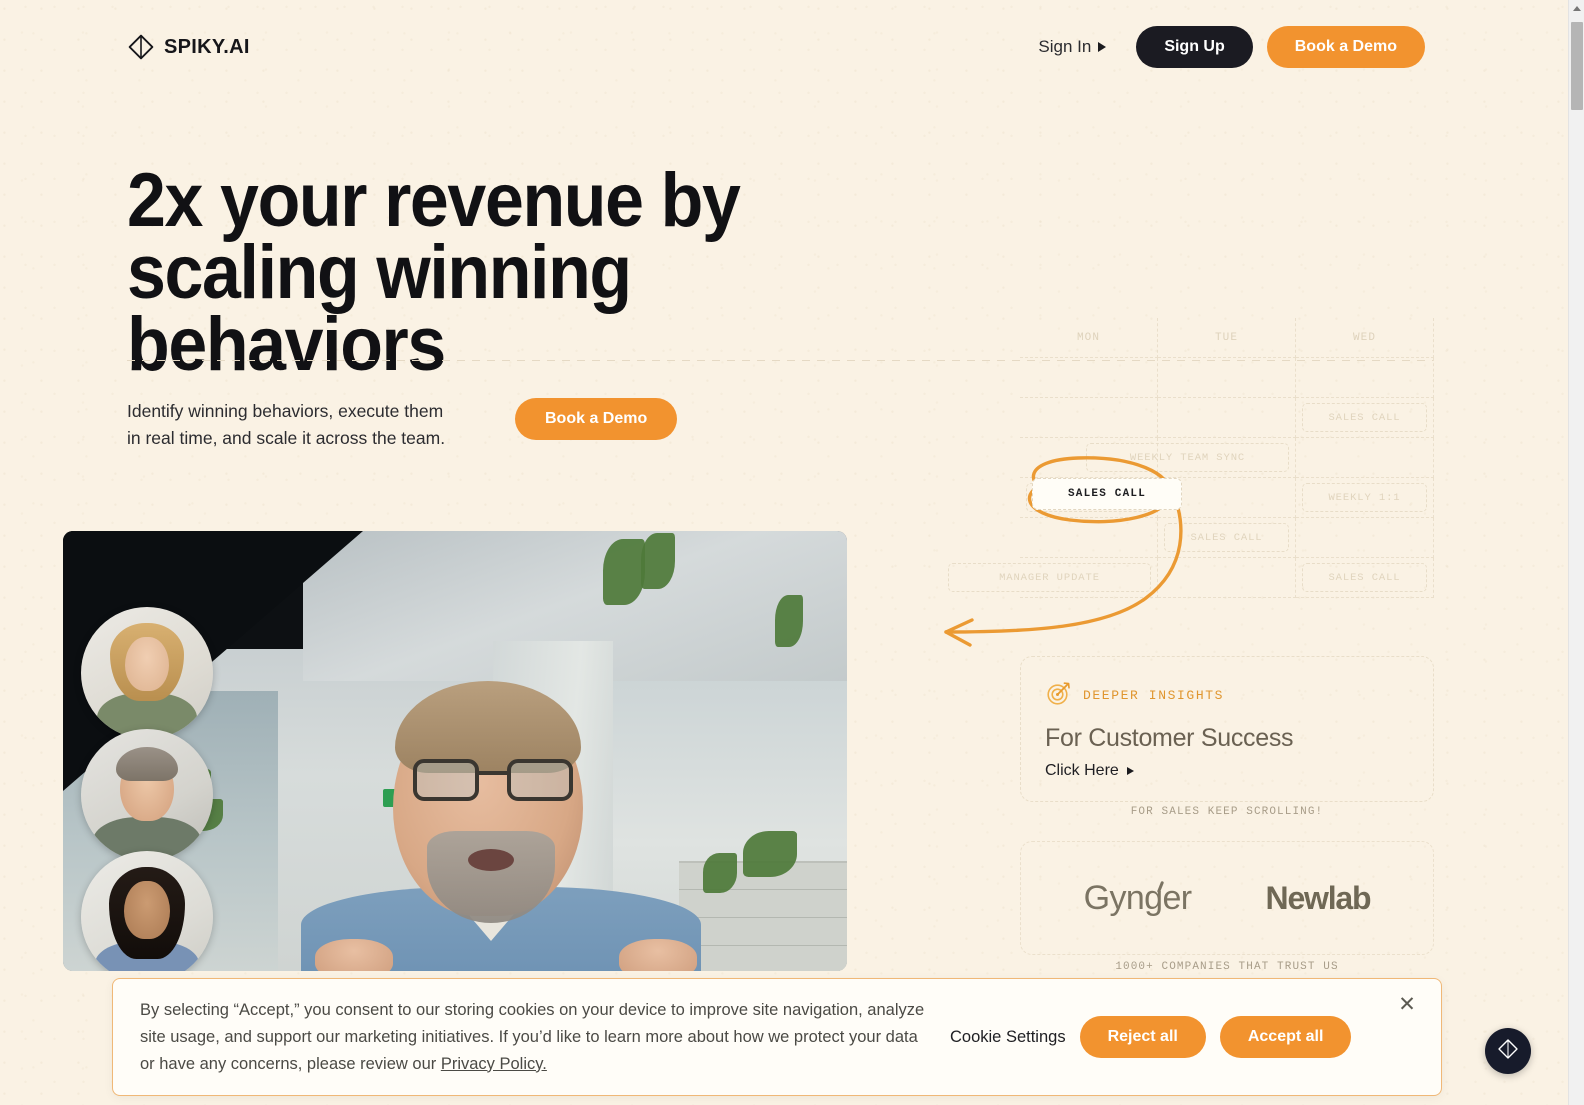  What do you see at coordinates (1318, 897) in the screenshot?
I see `logo-newlab: Newlab` at bounding box center [1318, 897].